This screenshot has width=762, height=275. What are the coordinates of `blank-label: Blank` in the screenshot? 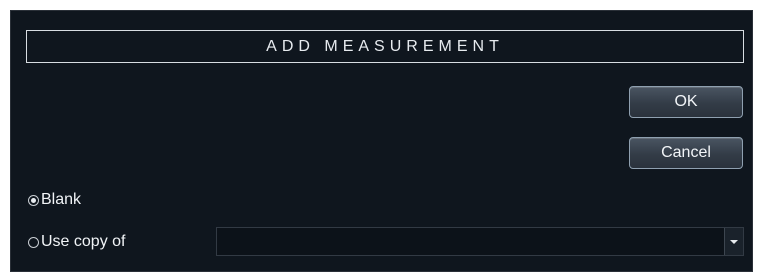 It's located at (61, 199).